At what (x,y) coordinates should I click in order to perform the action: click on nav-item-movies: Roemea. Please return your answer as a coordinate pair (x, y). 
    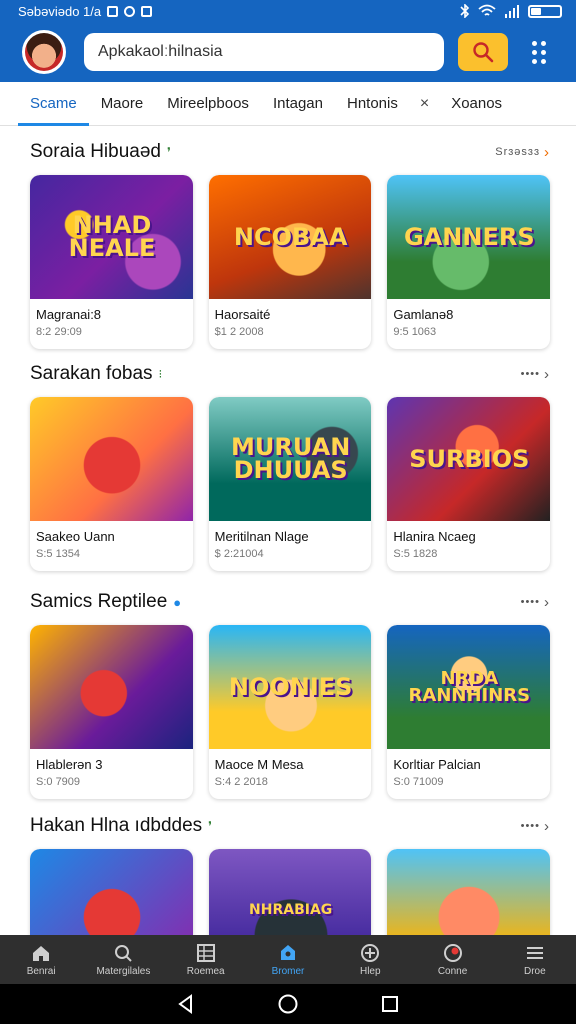
    Looking at the image, I should click on (206, 959).